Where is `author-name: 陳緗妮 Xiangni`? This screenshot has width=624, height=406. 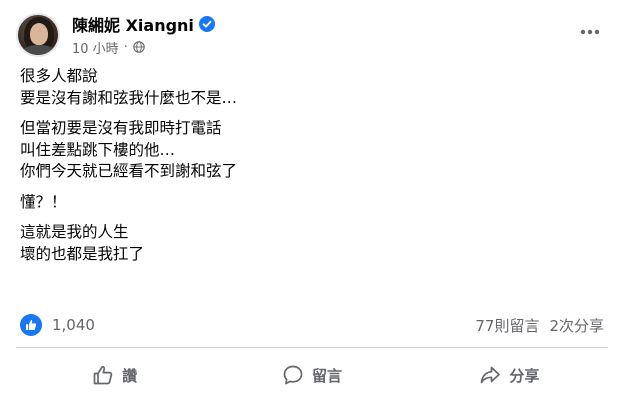 author-name: 陳緗妮 Xiangni is located at coordinates (133, 24).